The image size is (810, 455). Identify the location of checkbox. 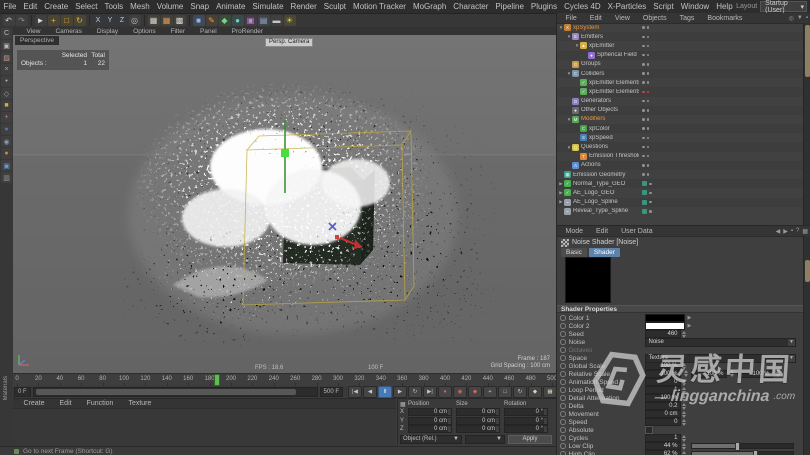
(648, 430).